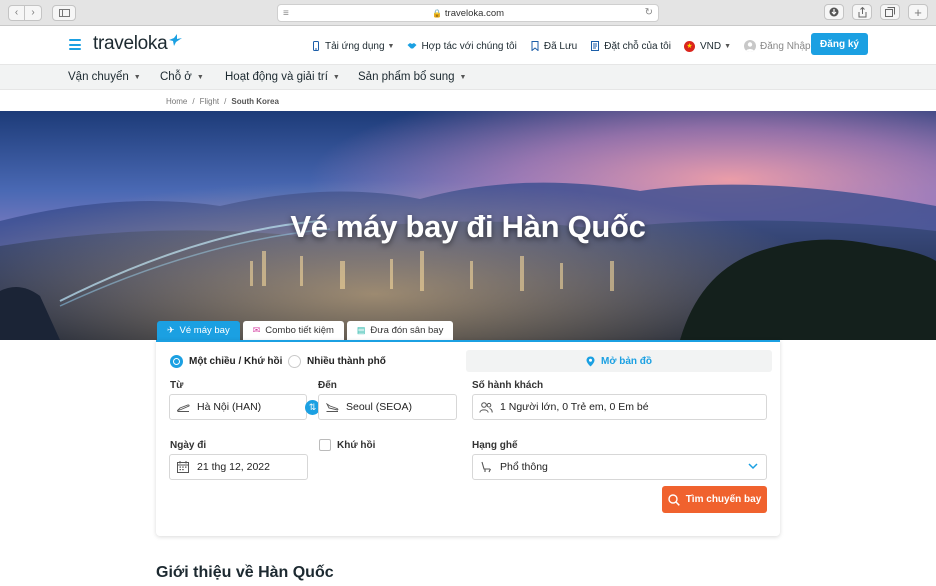 This screenshot has height=586, width=936. What do you see at coordinates (486, 467) in the screenshot?
I see `seat-icon` at bounding box center [486, 467].